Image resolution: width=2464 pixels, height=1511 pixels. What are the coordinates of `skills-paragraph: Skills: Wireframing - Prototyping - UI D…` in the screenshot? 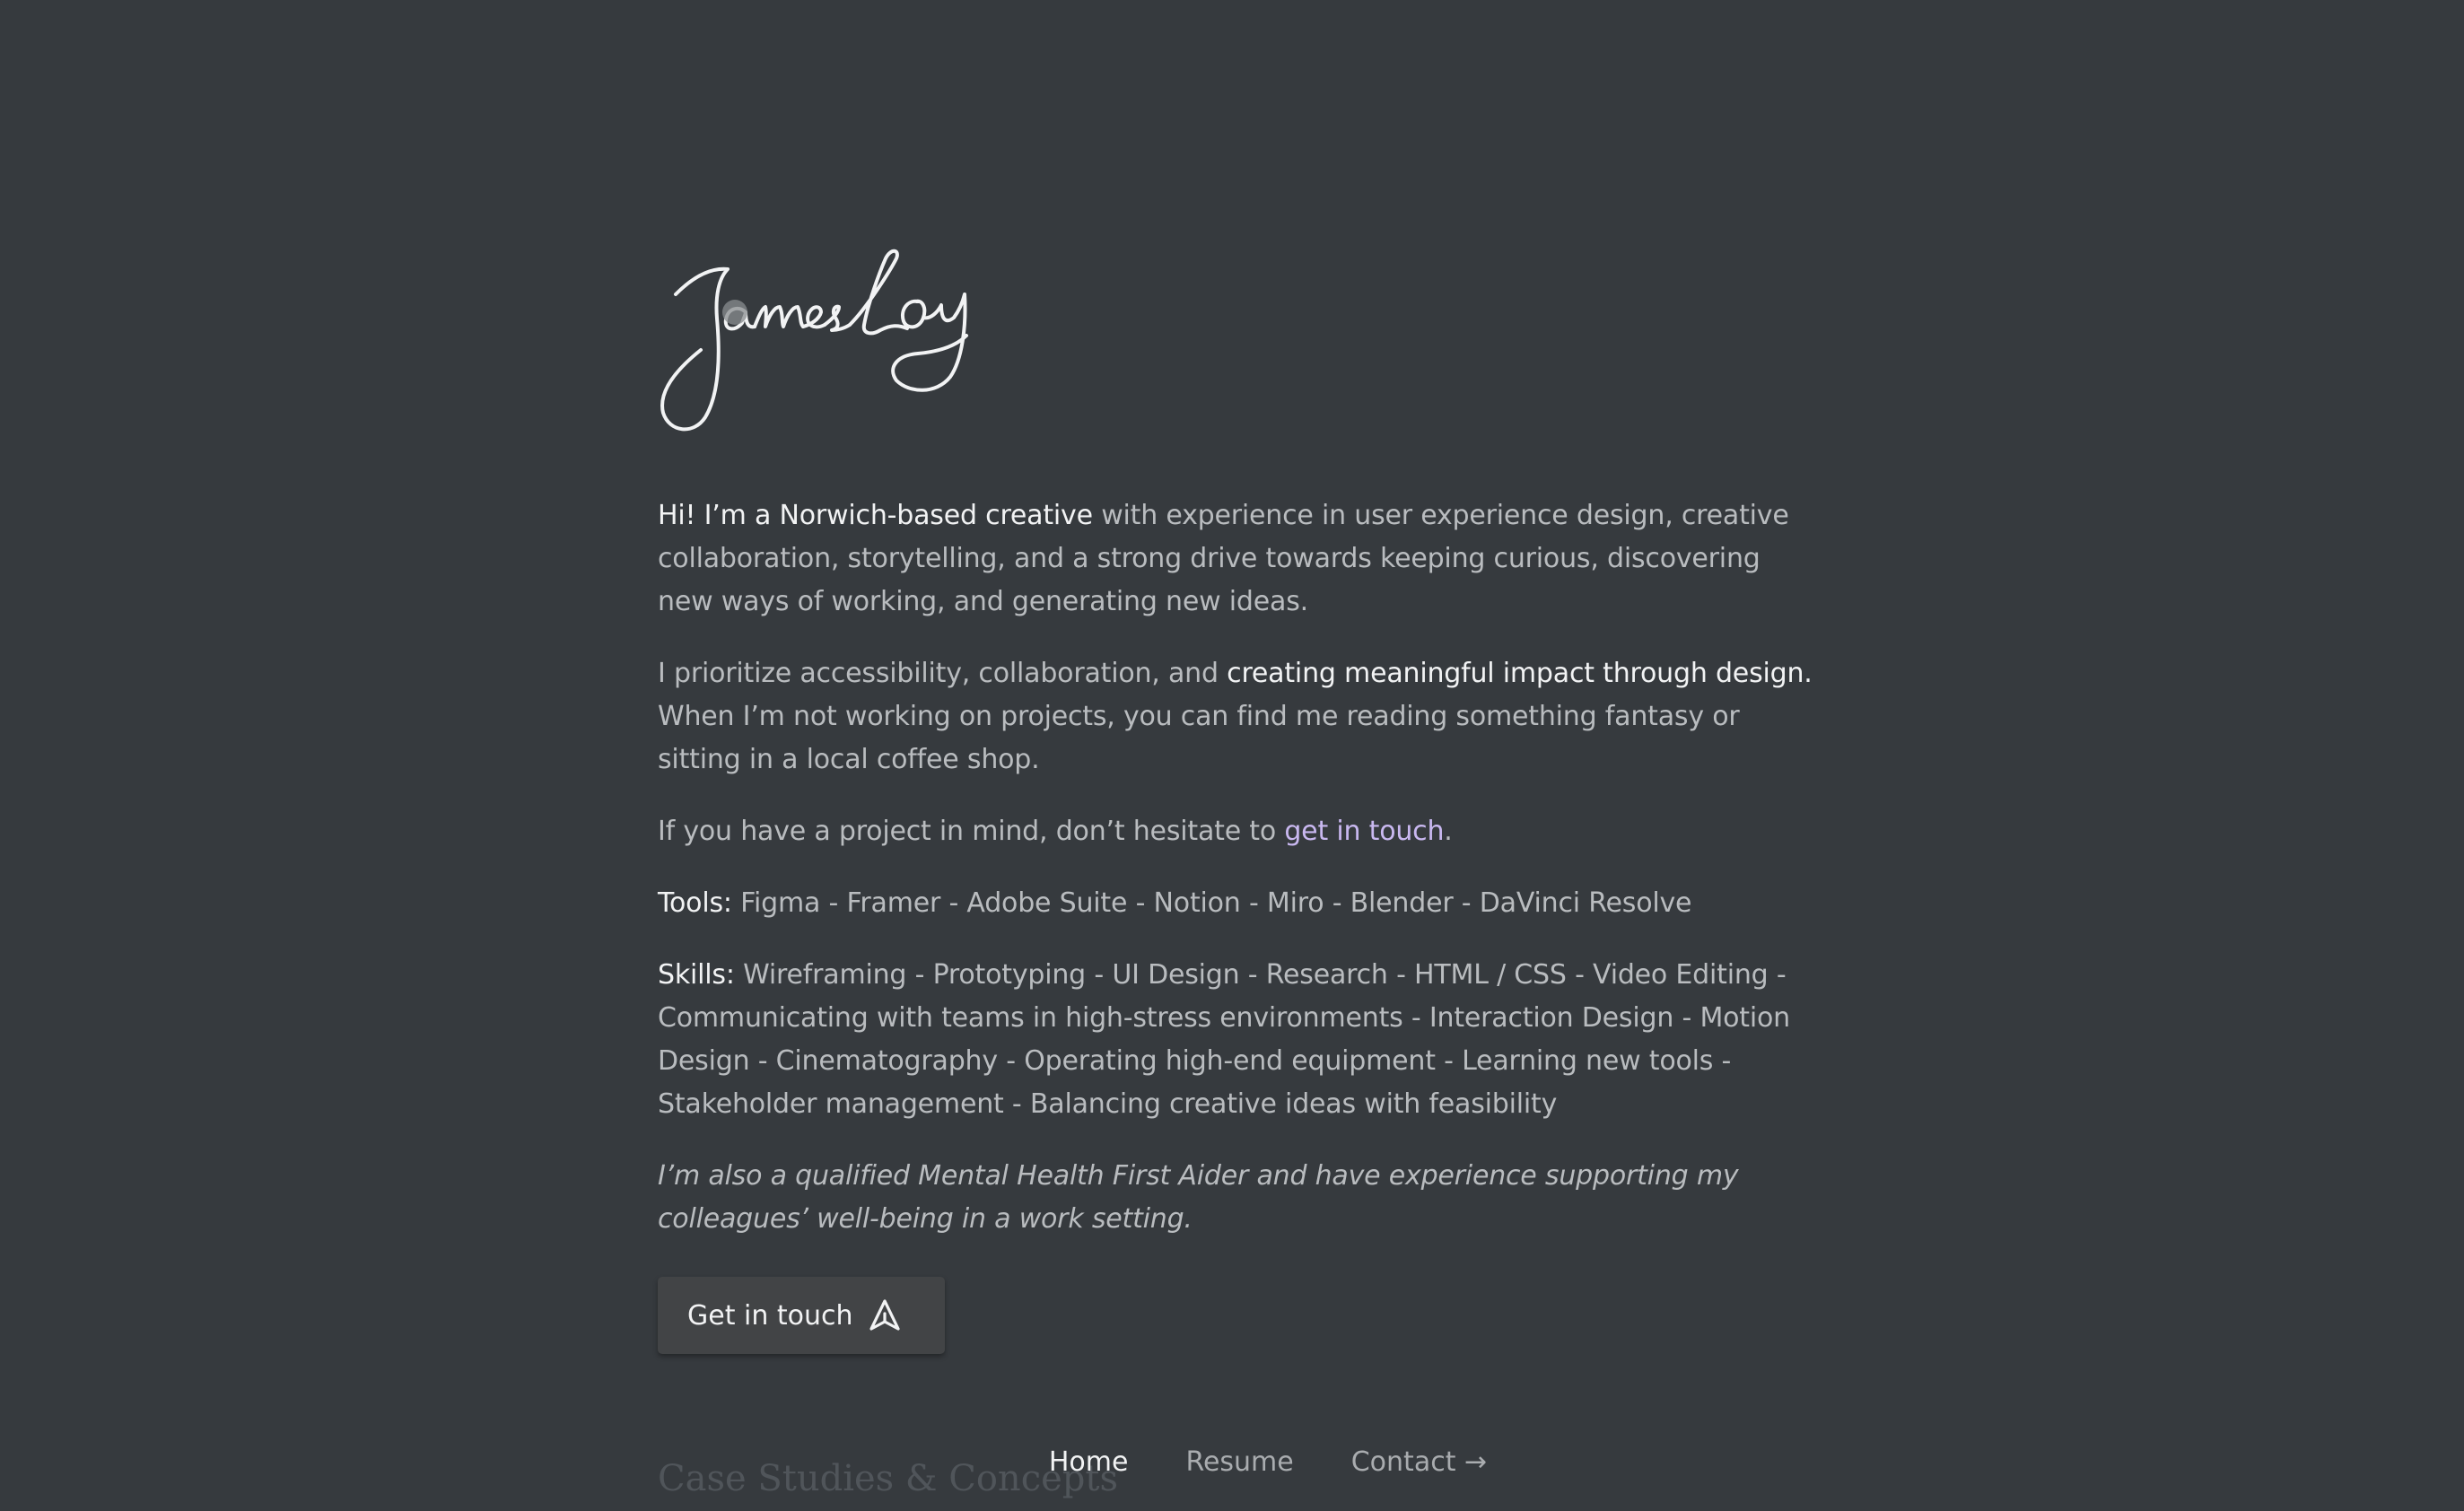 It's located at (1237, 1040).